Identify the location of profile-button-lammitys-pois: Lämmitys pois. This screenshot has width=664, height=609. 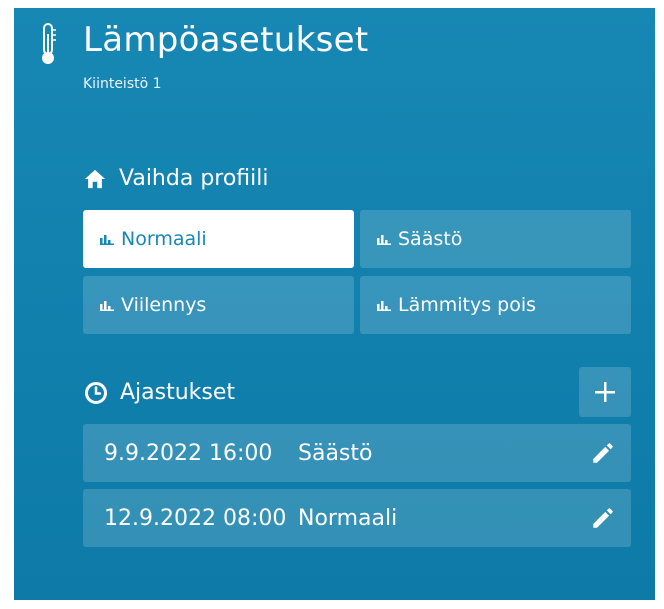
(495, 305).